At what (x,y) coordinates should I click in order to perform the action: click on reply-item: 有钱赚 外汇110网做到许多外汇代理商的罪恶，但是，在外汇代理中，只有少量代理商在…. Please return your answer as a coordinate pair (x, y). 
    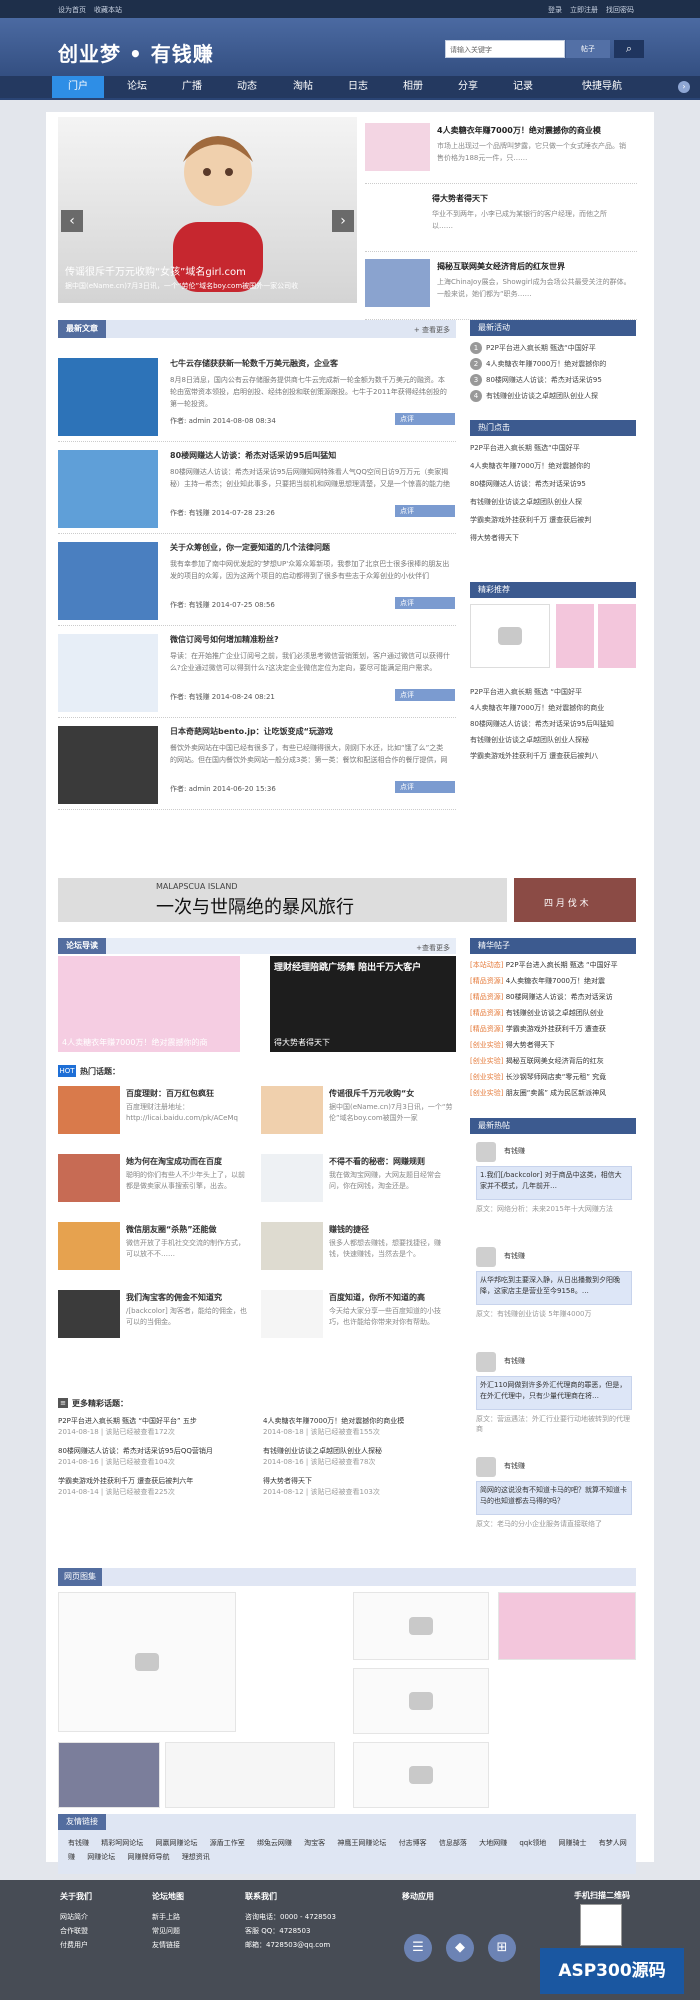
    Looking at the image, I should click on (553, 1397).